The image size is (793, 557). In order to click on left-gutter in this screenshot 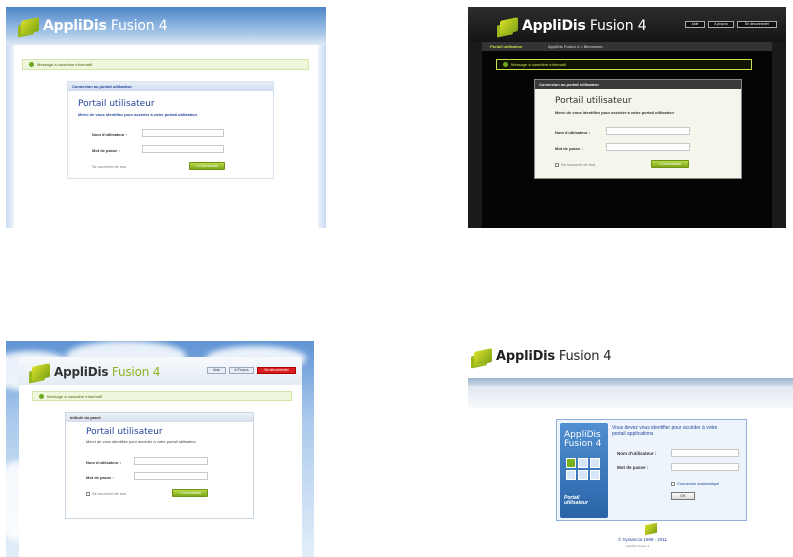, I will do `click(10, 136)`.